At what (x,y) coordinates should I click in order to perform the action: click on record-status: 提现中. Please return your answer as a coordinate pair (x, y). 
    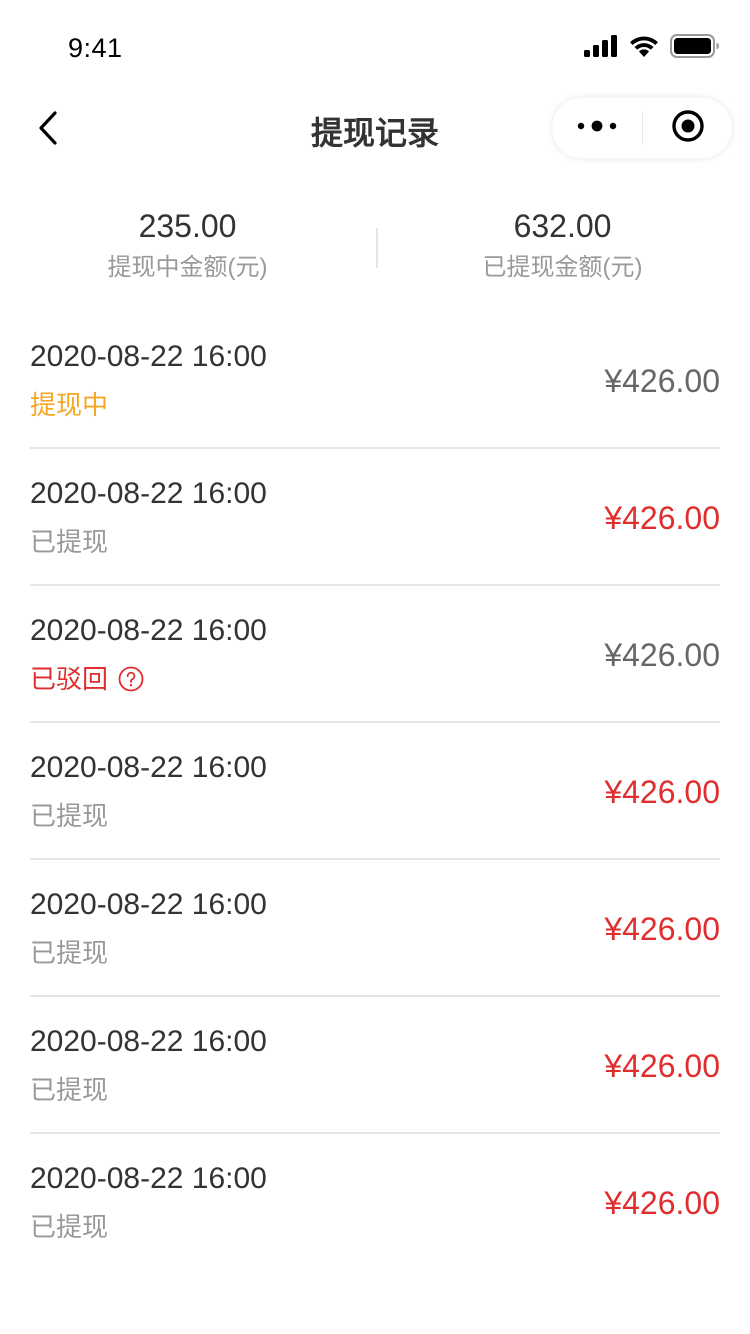
    Looking at the image, I should click on (69, 405).